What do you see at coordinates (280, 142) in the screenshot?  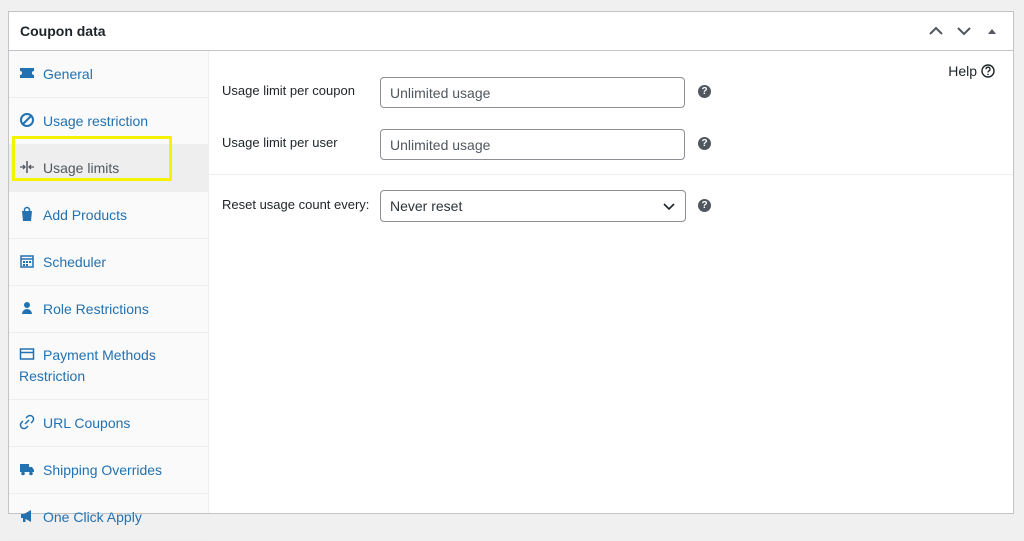 I see `usage-limit-per-user-label: Usage limit per user` at bounding box center [280, 142].